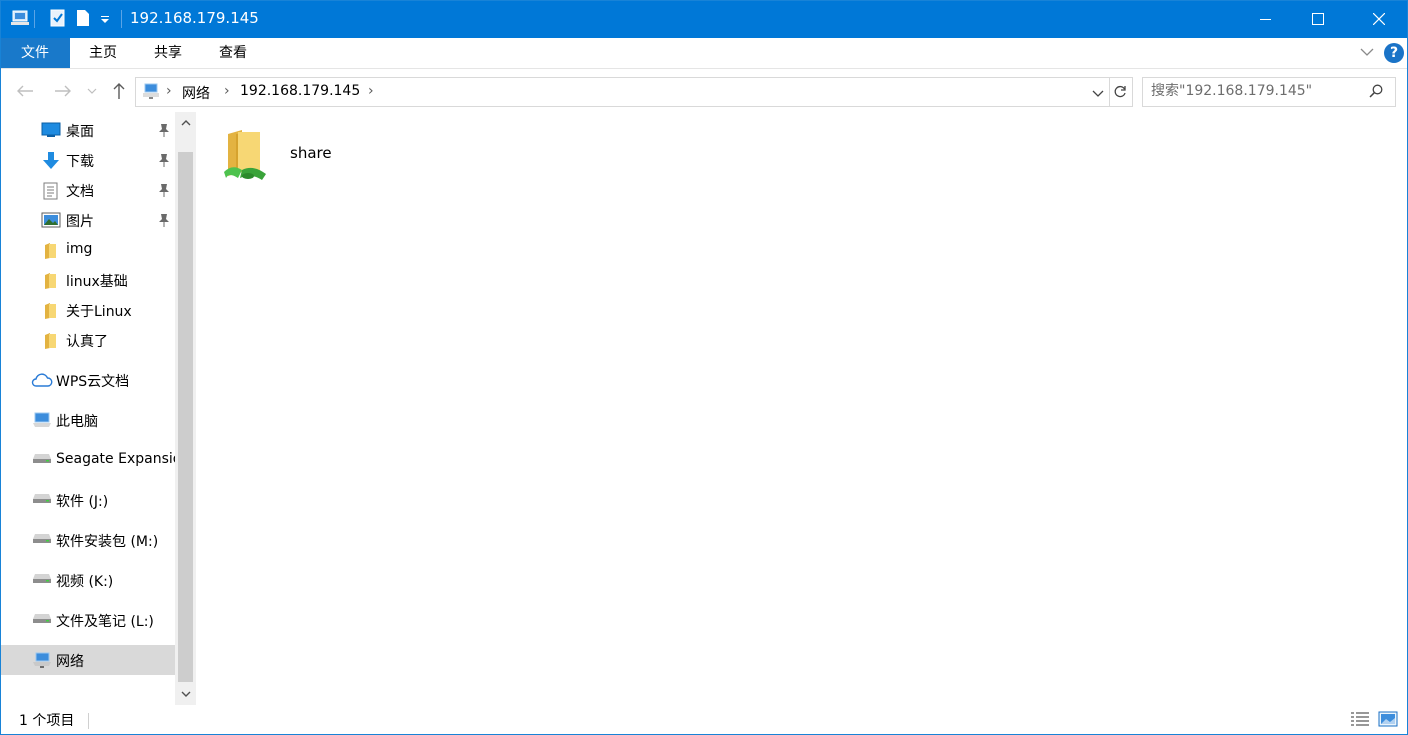 The image size is (1408, 735). What do you see at coordinates (42, 420) in the screenshot?
I see `this-pc-icon` at bounding box center [42, 420].